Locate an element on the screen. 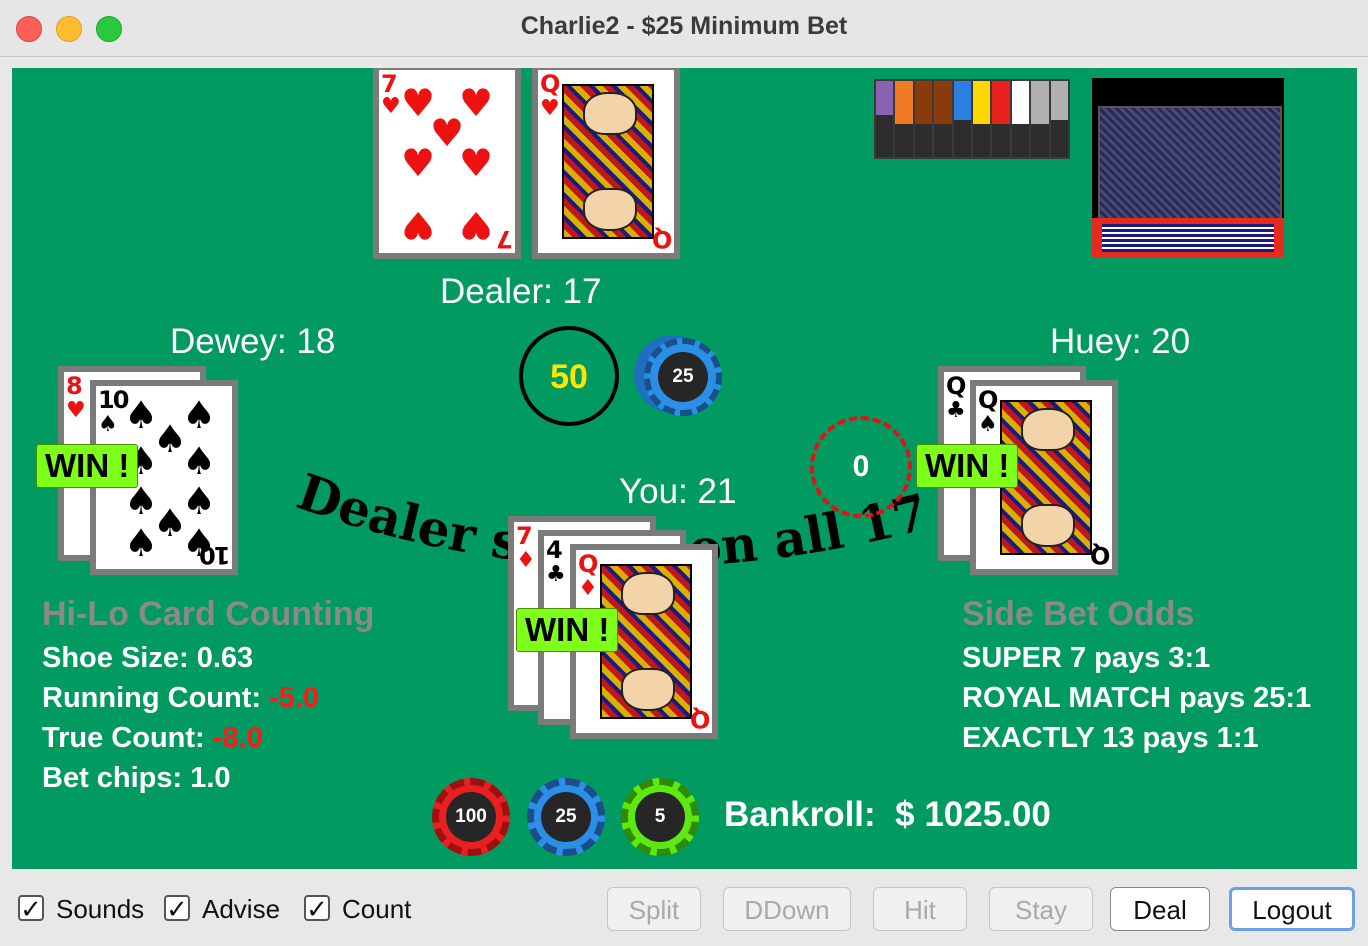 Image resolution: width=1368 pixels, height=946 pixels. dealer-bet-amount: 50 is located at coordinates (569, 377).